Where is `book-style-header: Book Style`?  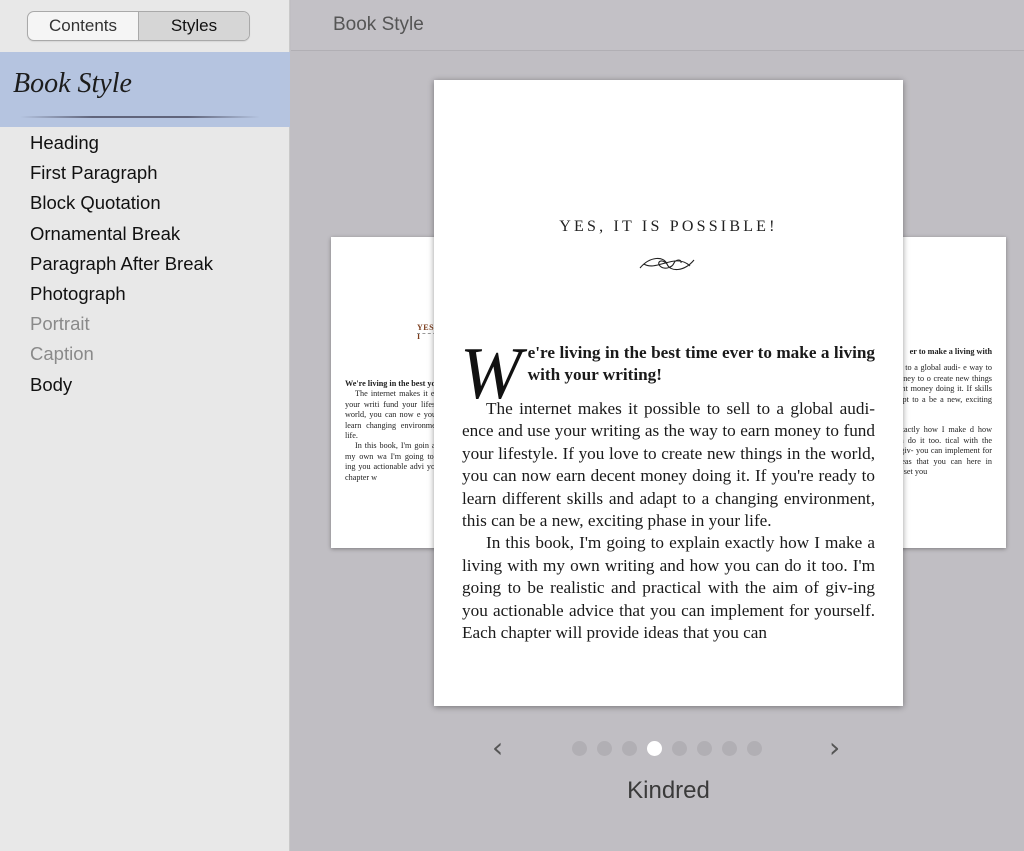 book-style-header: Book Style is located at coordinates (145, 89).